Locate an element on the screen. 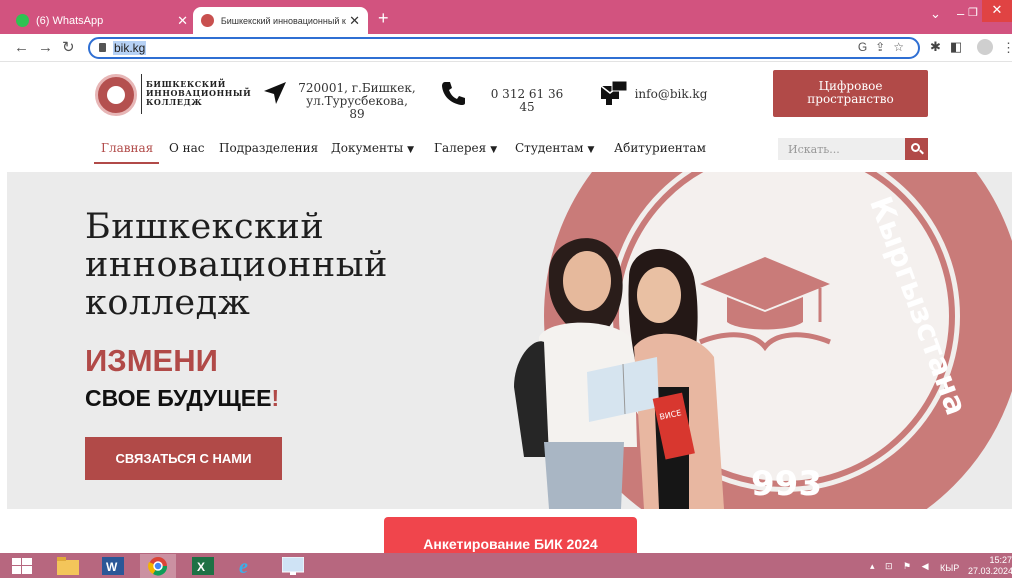 The width and height of the screenshot is (1012, 578). svg-text: W is located at coordinates (112, 567).